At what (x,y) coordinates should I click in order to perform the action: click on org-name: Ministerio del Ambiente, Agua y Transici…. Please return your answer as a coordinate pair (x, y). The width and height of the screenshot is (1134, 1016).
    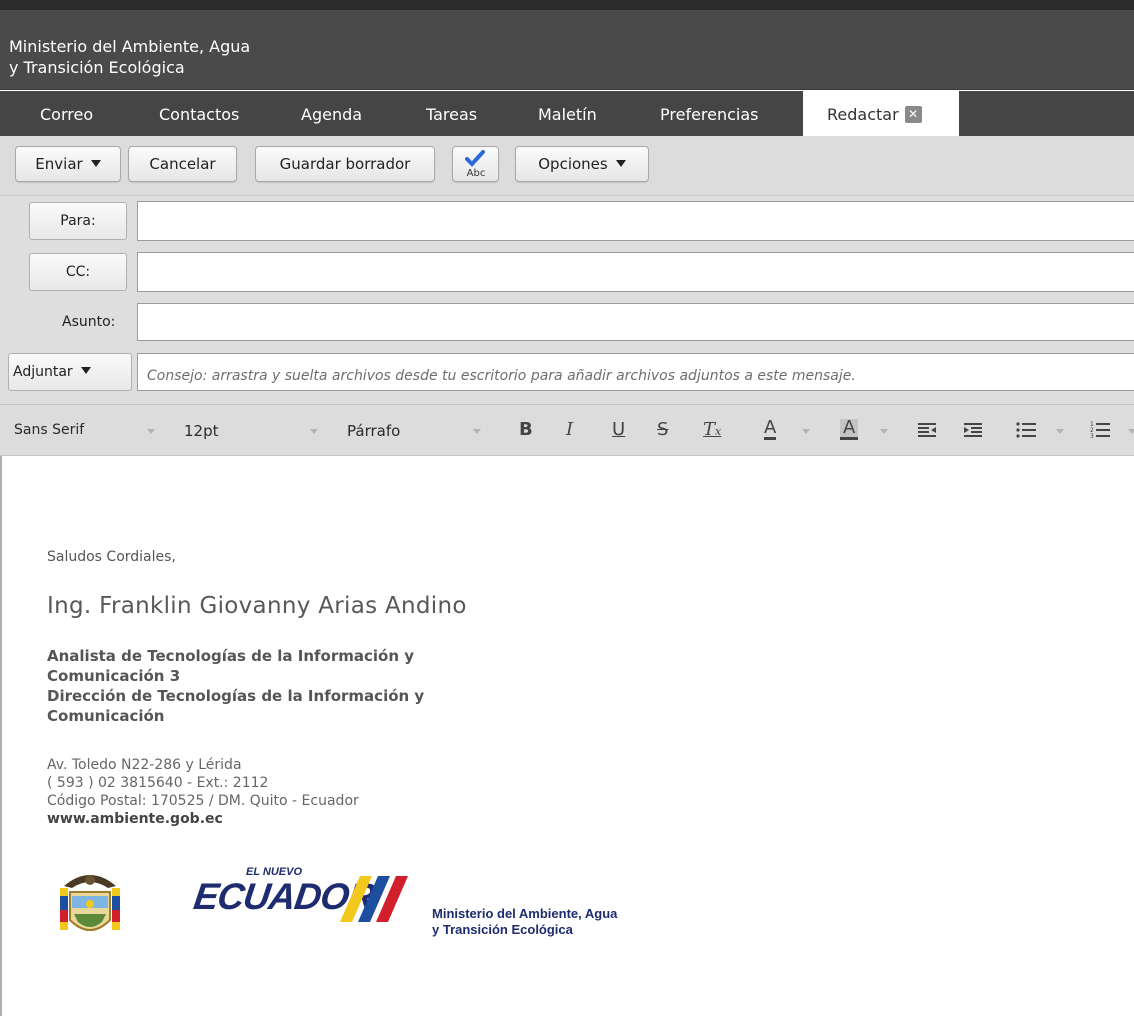
    Looking at the image, I should click on (129, 57).